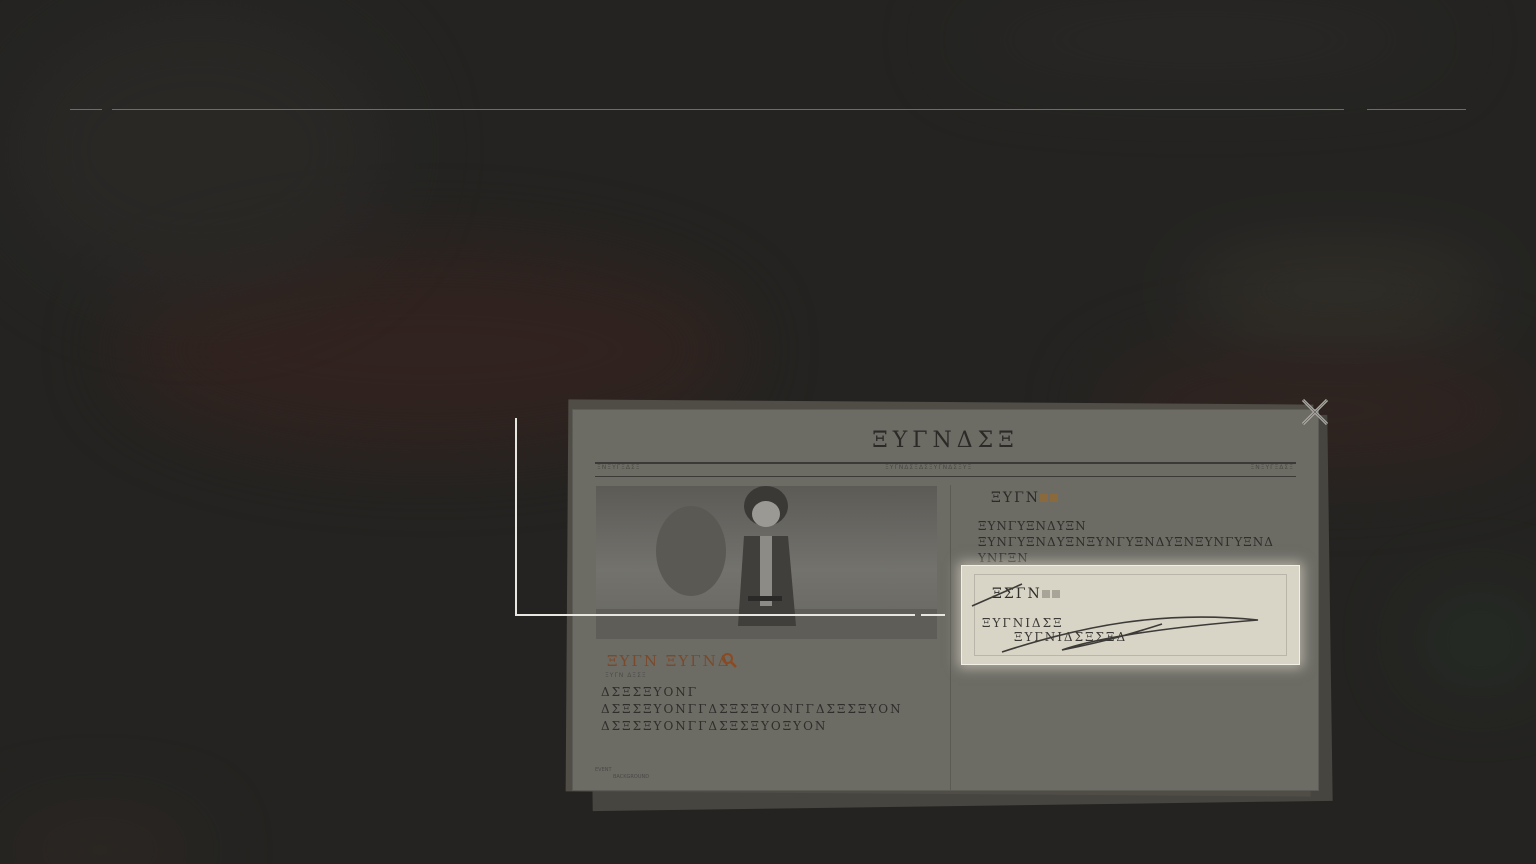 The image size is (1536, 864). I want to click on top-divider-left, so click(86, 109).